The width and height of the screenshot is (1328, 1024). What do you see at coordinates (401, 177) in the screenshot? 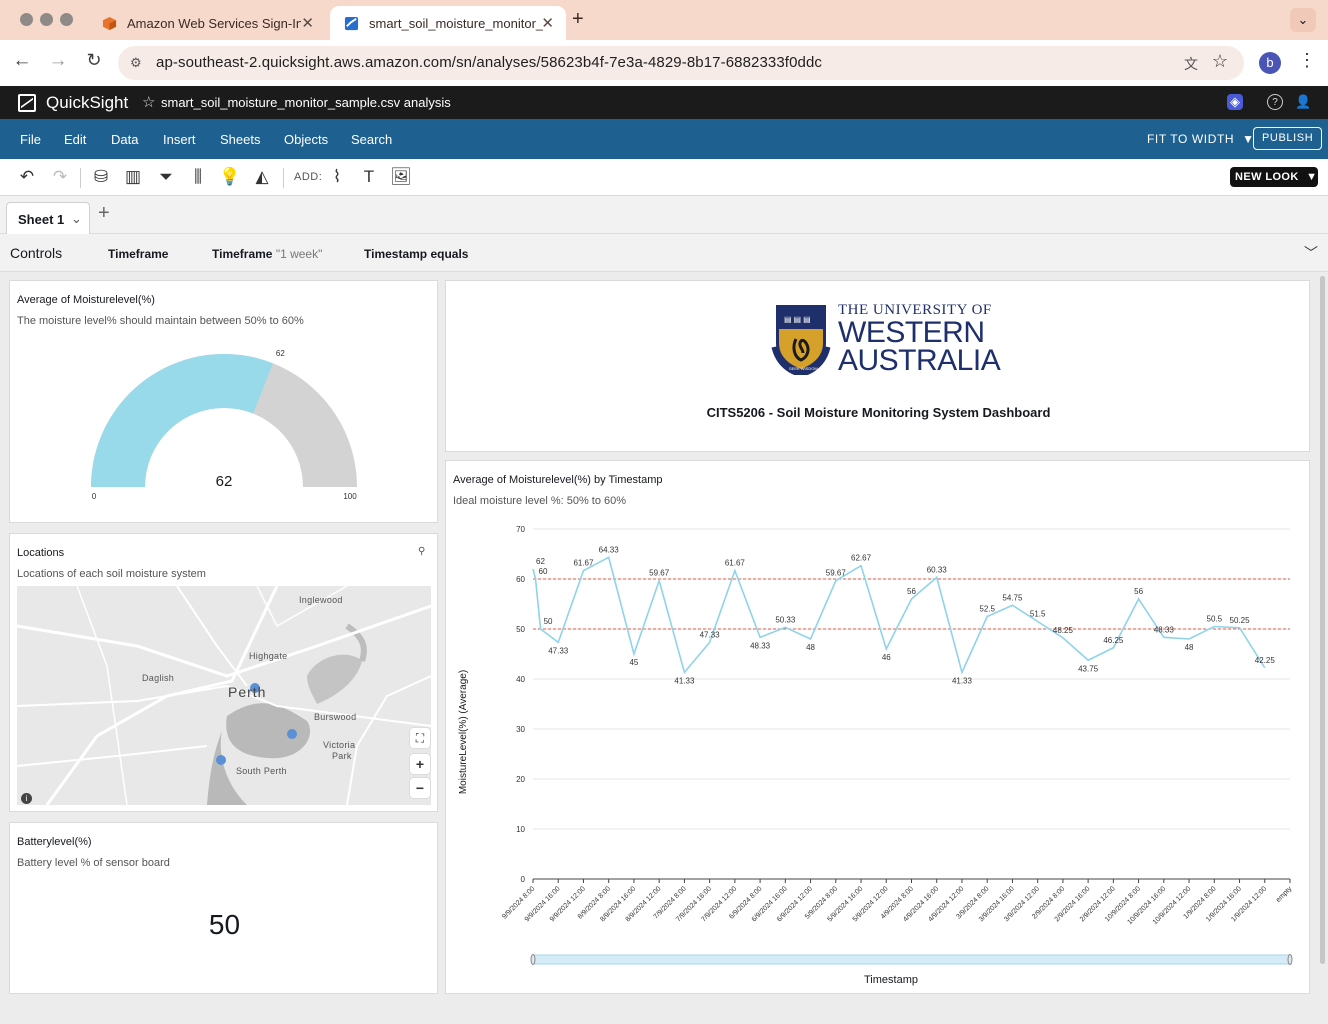
I see `add-image-icon: 🖼` at bounding box center [401, 177].